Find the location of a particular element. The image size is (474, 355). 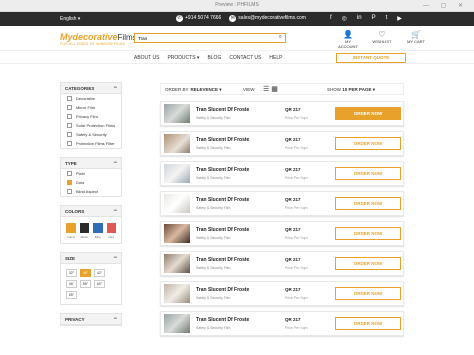

instagram-icon: ◎ is located at coordinates (344, 18).